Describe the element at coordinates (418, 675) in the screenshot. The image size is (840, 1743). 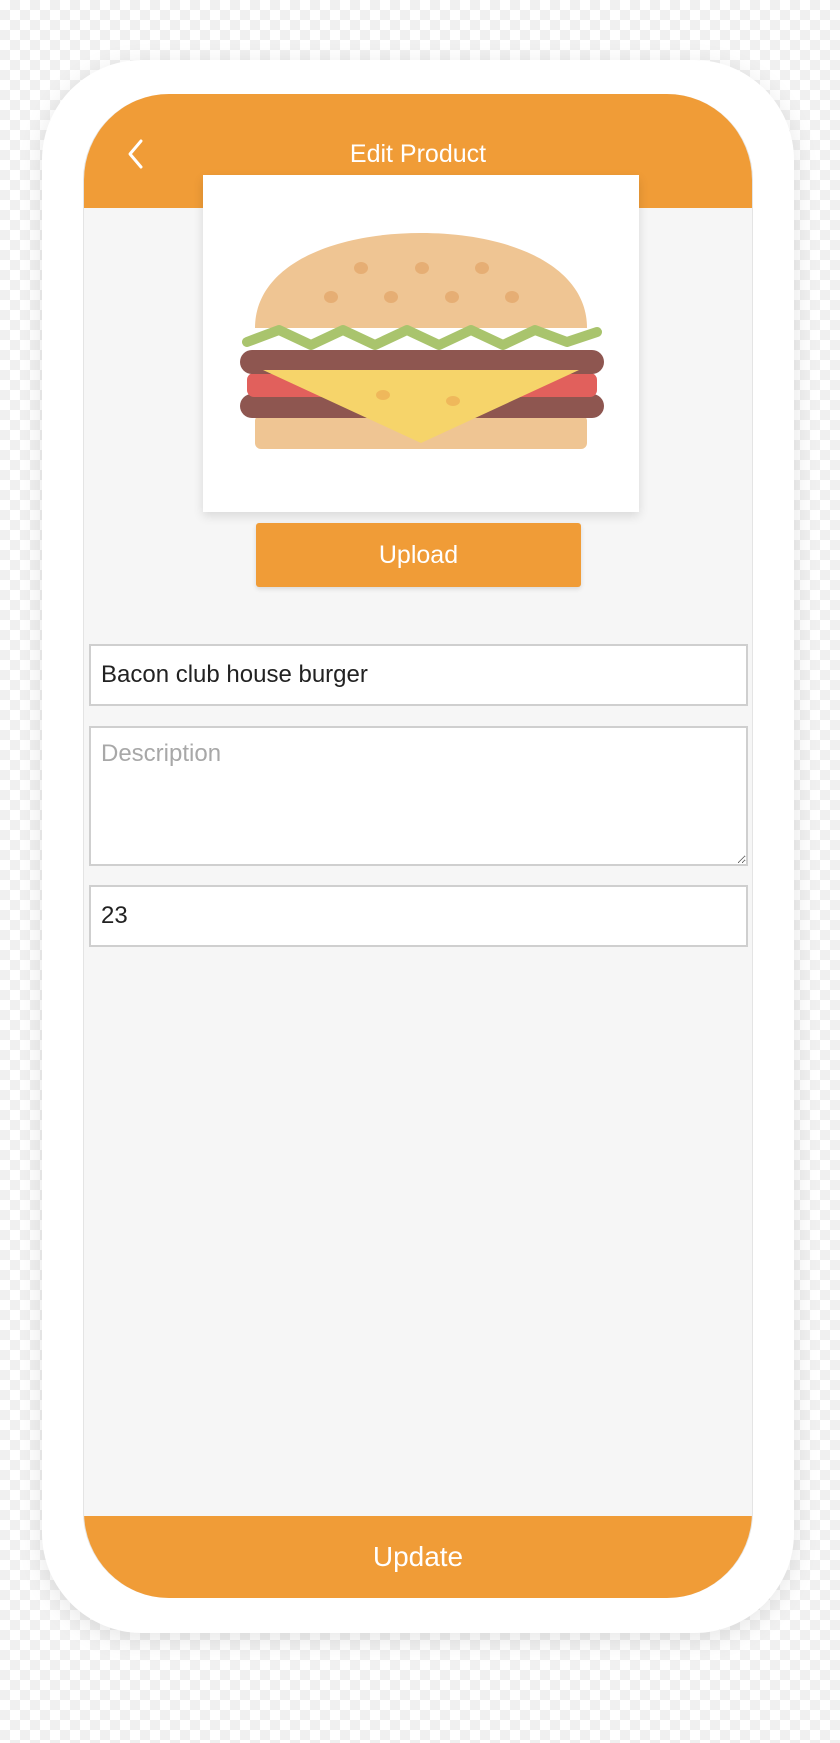
I see `product-name-input` at that location.